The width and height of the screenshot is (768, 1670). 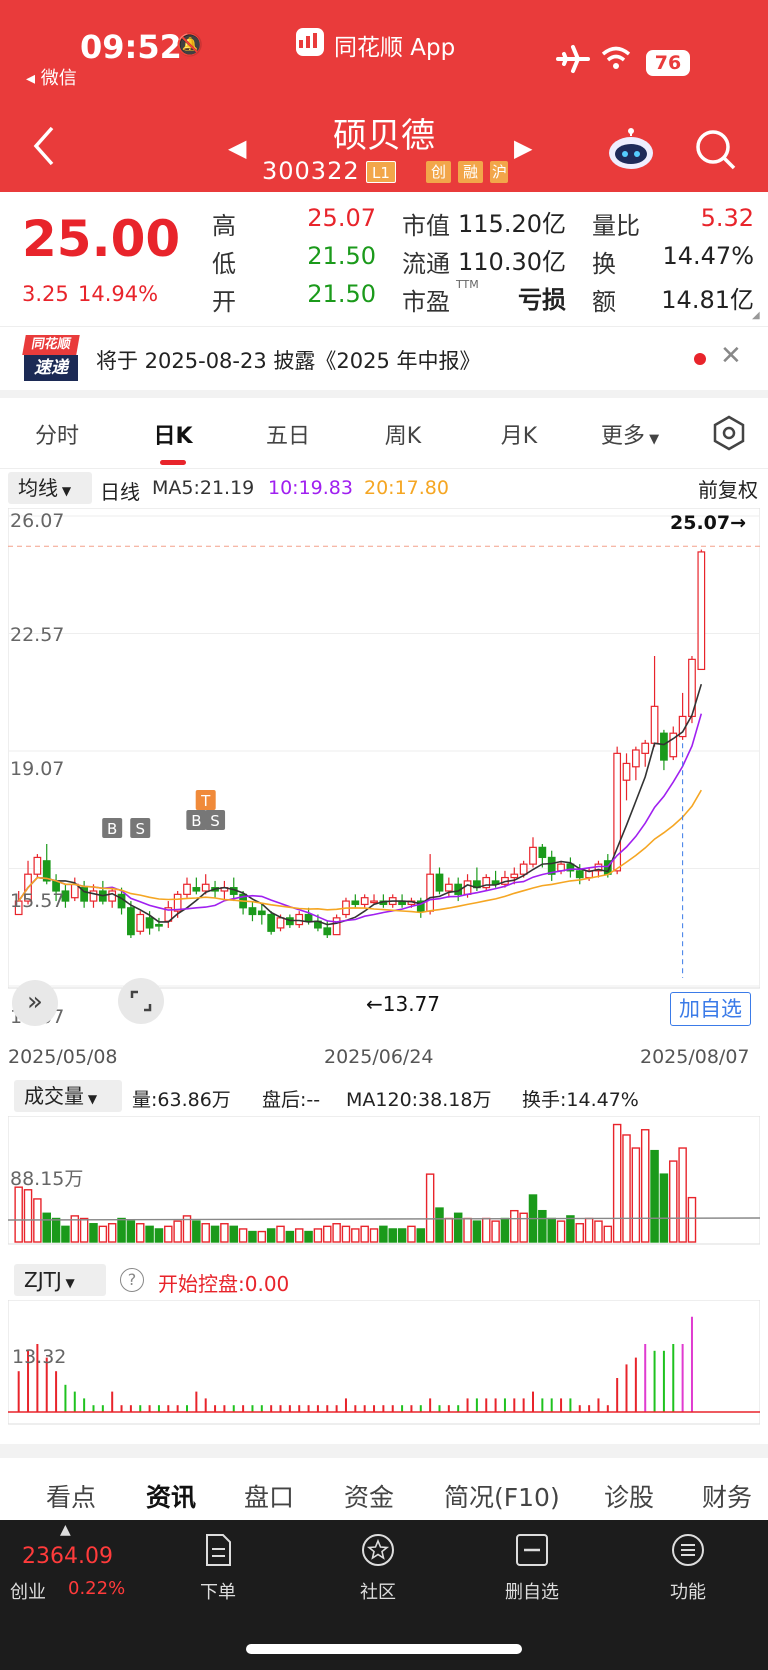 What do you see at coordinates (43, 1280) in the screenshot?
I see `indicator-selector-label: ZJTJ` at bounding box center [43, 1280].